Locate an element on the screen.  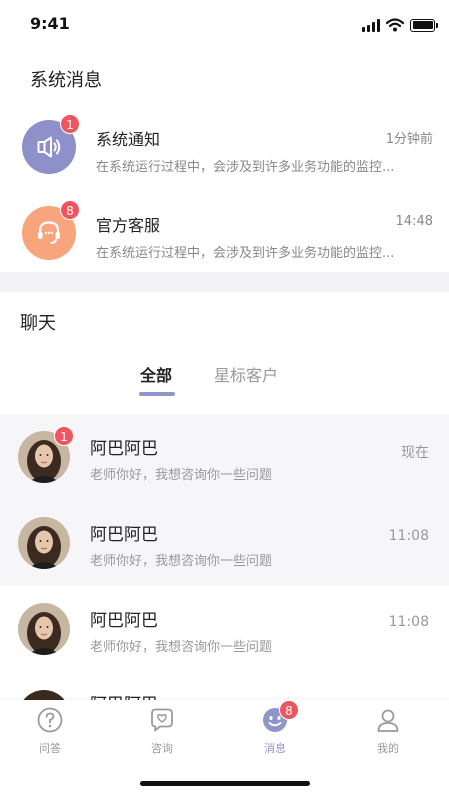
chat-item: 1 阿巴阿巴 现在 老师你好，我想咨询你一些问题 is located at coordinates (224, 457).